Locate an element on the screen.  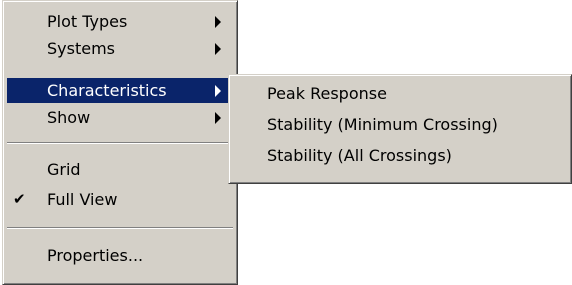
menu-item-label: Plot Types is located at coordinates (87, 21).